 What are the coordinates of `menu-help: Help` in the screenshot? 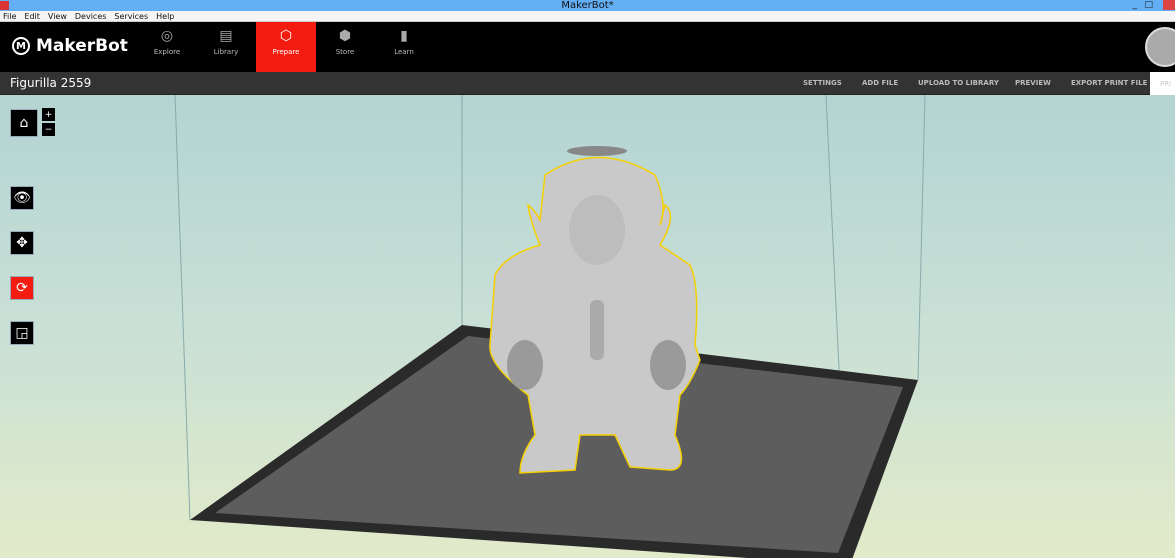 It's located at (166, 16).